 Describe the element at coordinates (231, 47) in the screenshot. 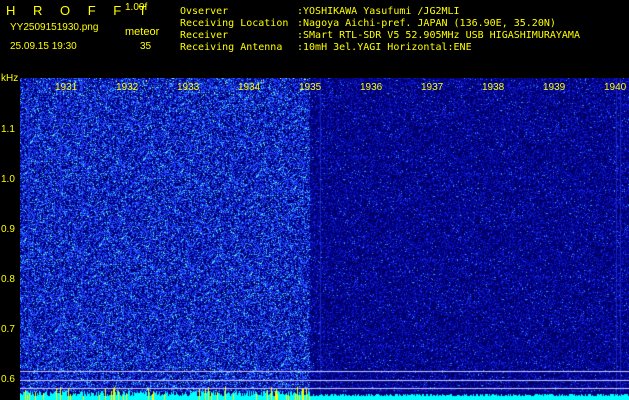

I see `antenna-label: Receiving Antenna` at that location.